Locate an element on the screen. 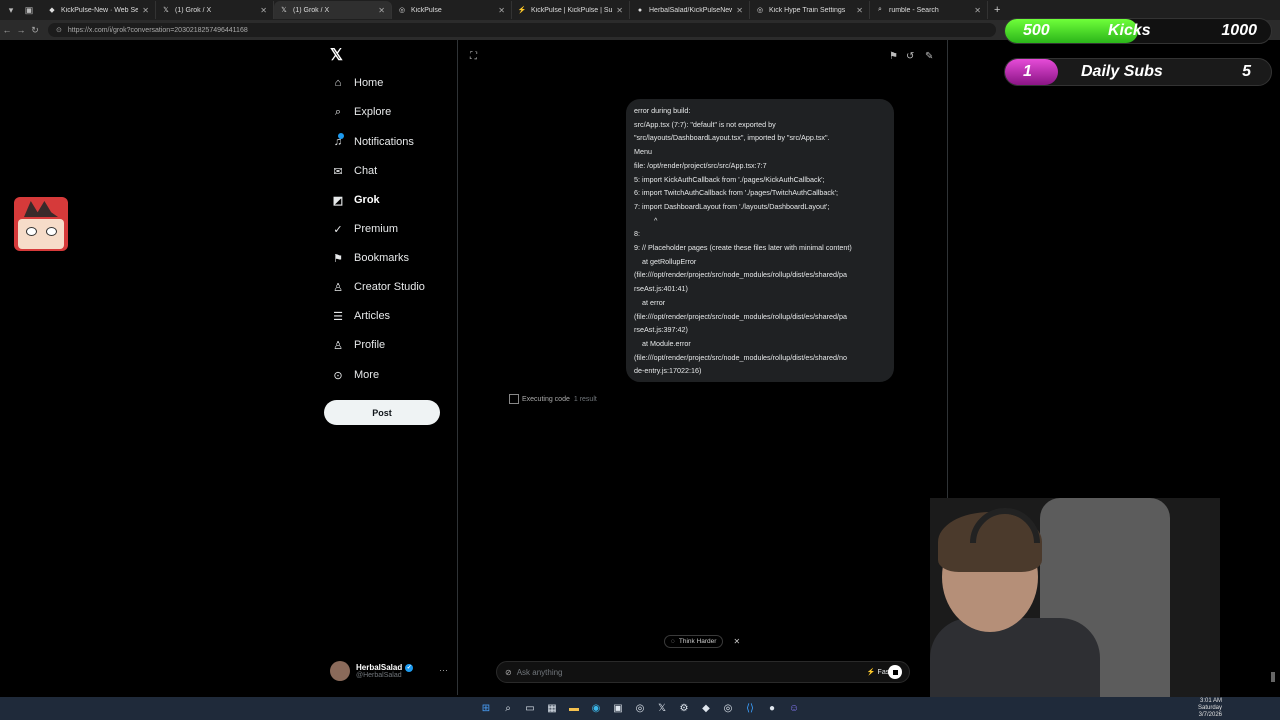 The width and height of the screenshot is (1280, 720). forward-icon: → is located at coordinates (21, 30).